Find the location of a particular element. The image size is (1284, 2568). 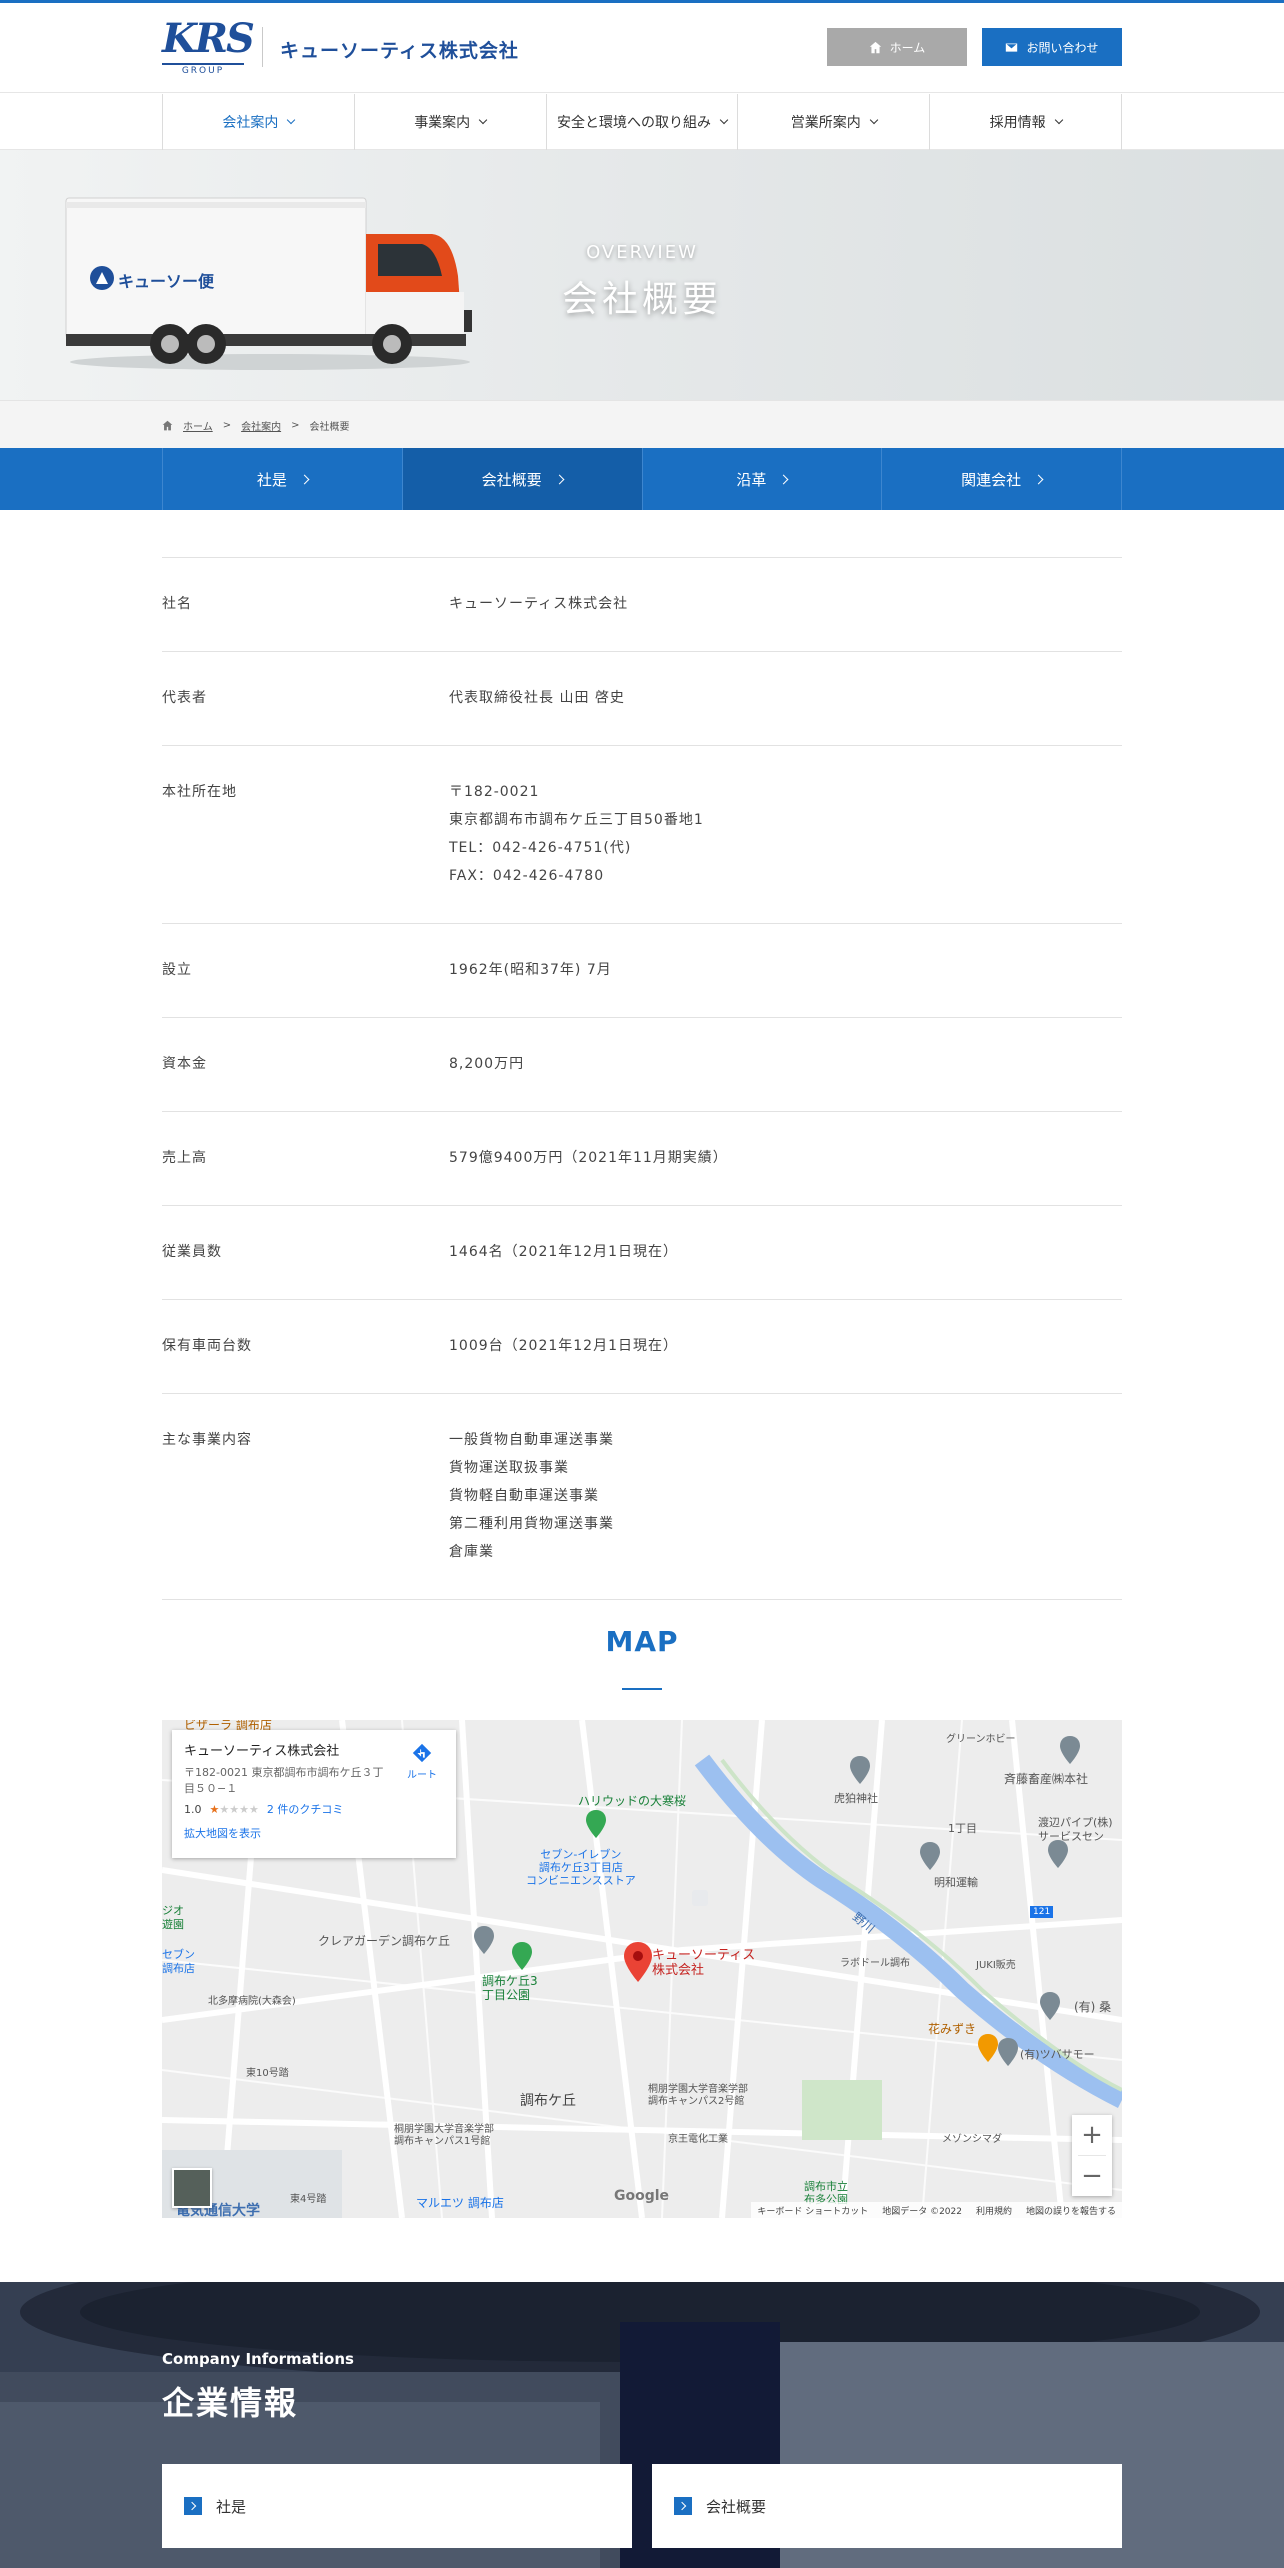

rating-value: 1.0 is located at coordinates (193, 1809).